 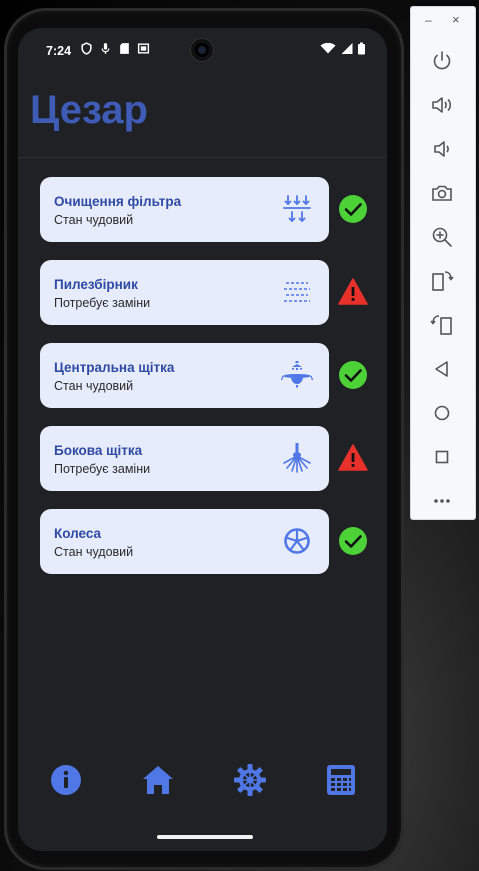 What do you see at coordinates (78, 533) in the screenshot?
I see `card-title: Колеса` at bounding box center [78, 533].